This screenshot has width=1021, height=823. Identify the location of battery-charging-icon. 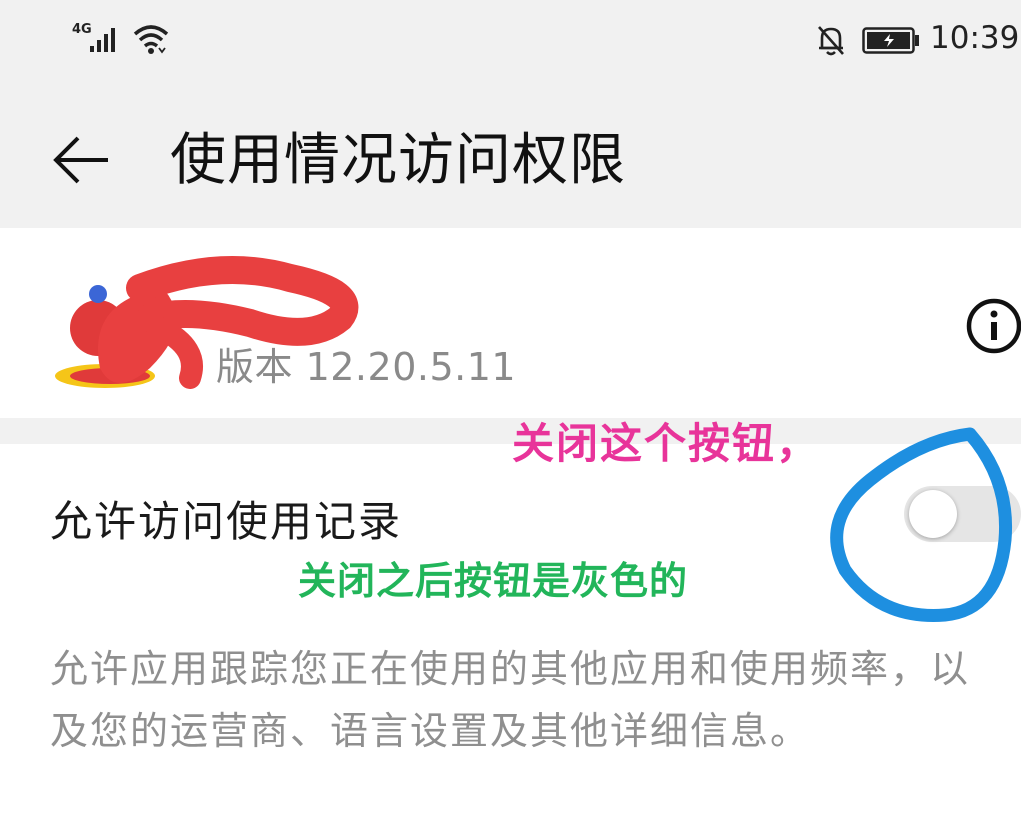
(890, 40).